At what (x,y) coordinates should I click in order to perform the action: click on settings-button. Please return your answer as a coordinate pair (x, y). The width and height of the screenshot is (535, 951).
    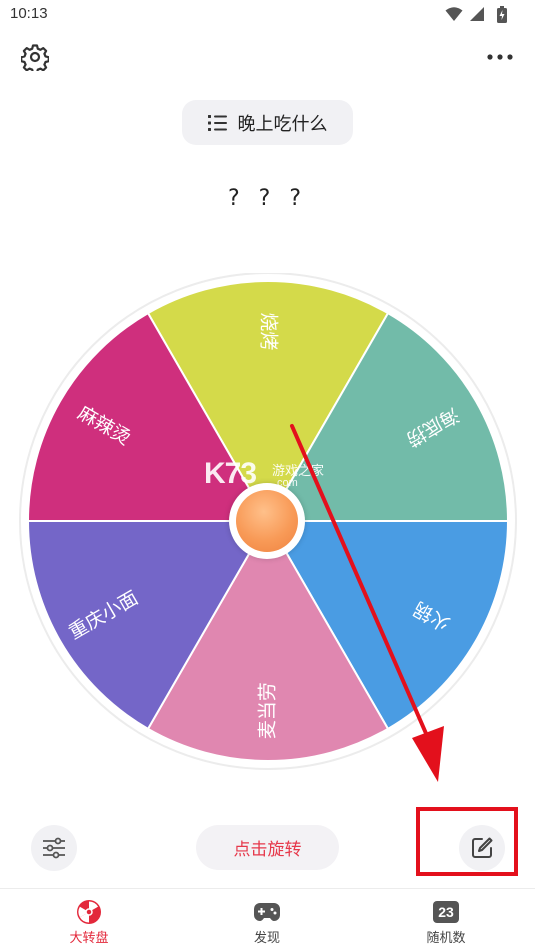
    Looking at the image, I should click on (35, 57).